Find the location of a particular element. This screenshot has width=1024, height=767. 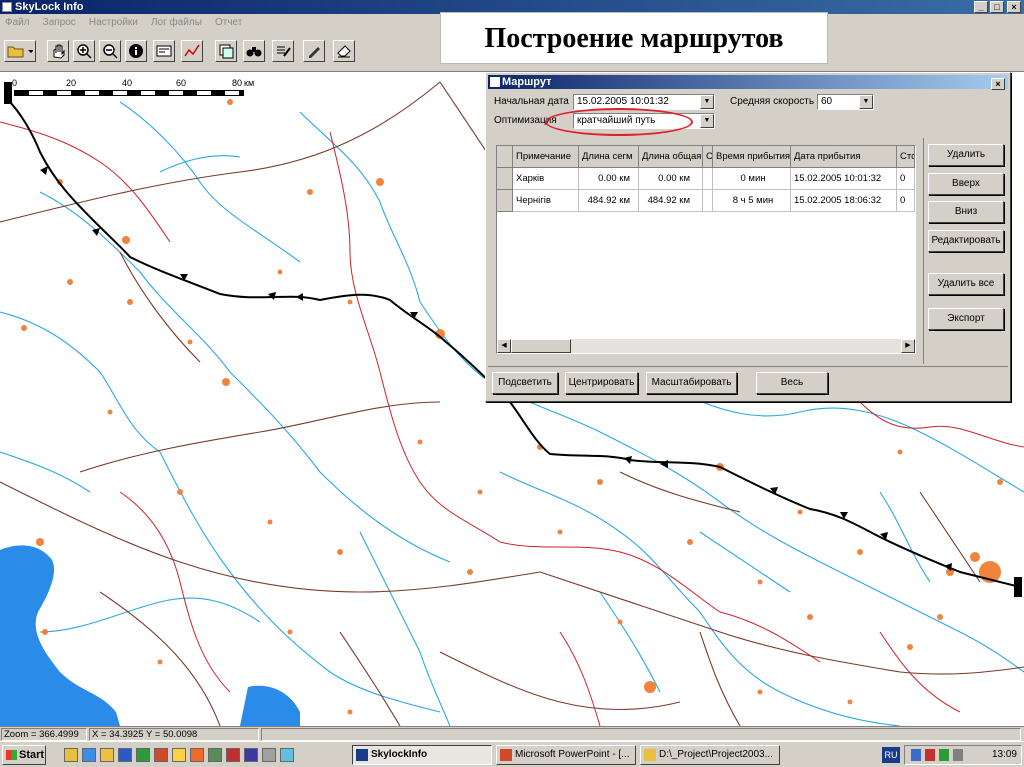

zoom-in-icon is located at coordinates (84, 51).